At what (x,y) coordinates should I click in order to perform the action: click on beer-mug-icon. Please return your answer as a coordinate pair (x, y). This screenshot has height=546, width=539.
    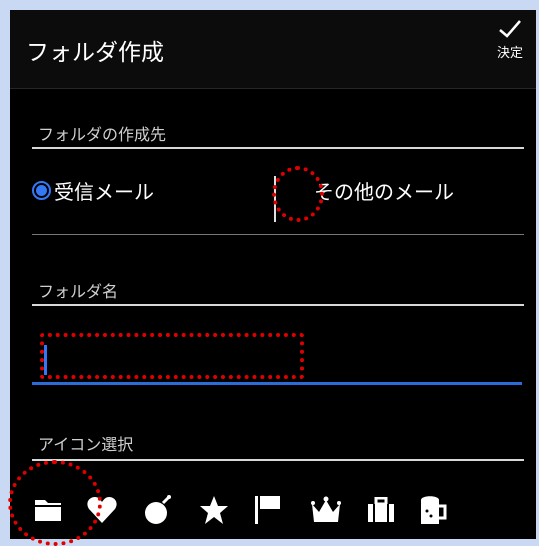
    Looking at the image, I should click on (433, 510).